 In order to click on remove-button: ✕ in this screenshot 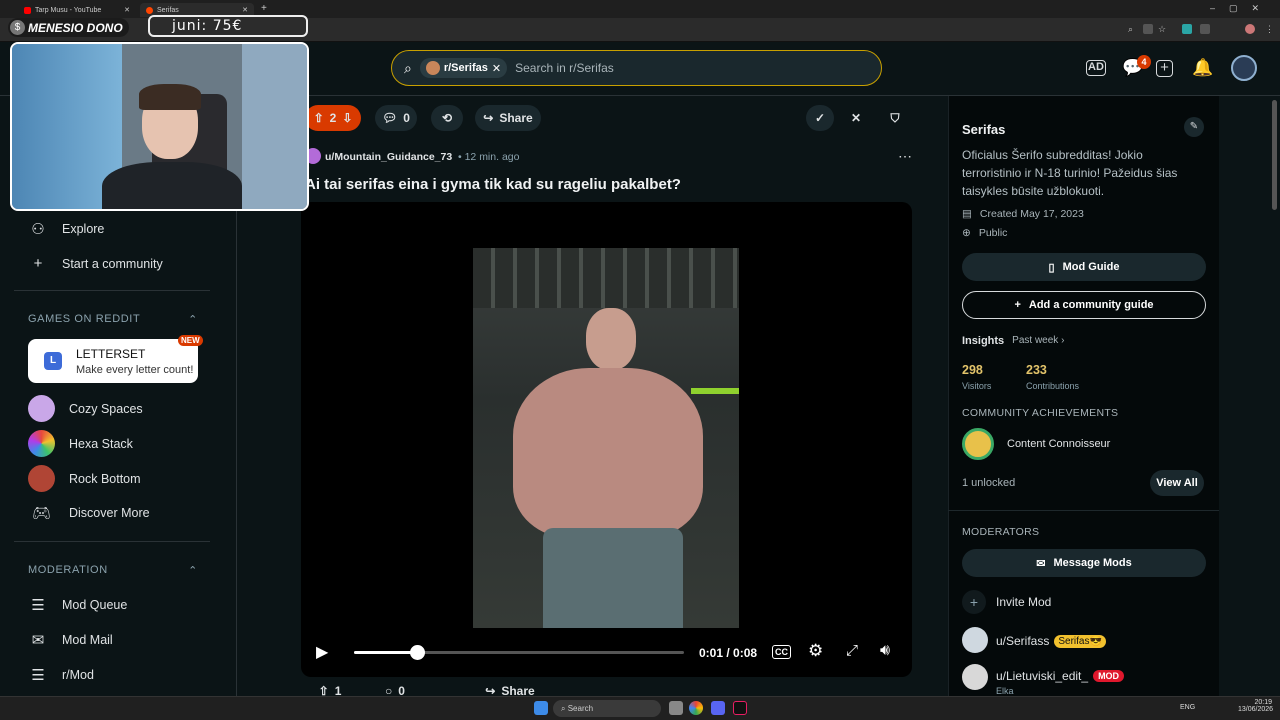, I will do `click(856, 118)`.